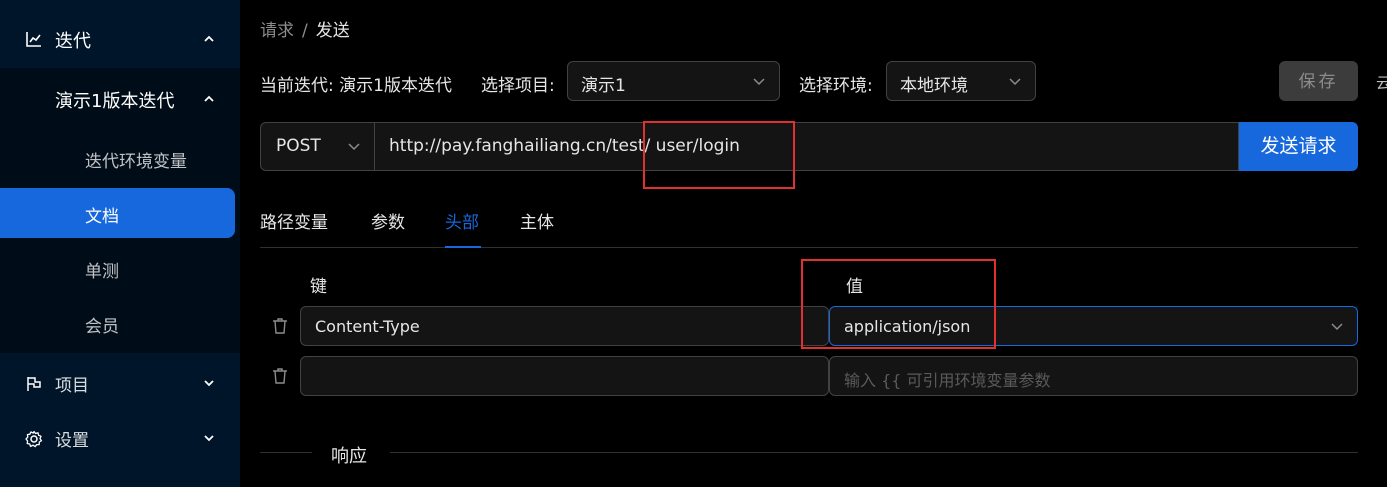 The image size is (1387, 487). Describe the element at coordinates (332, 31) in the screenshot. I see `breadcrumb-current: 发送` at that location.